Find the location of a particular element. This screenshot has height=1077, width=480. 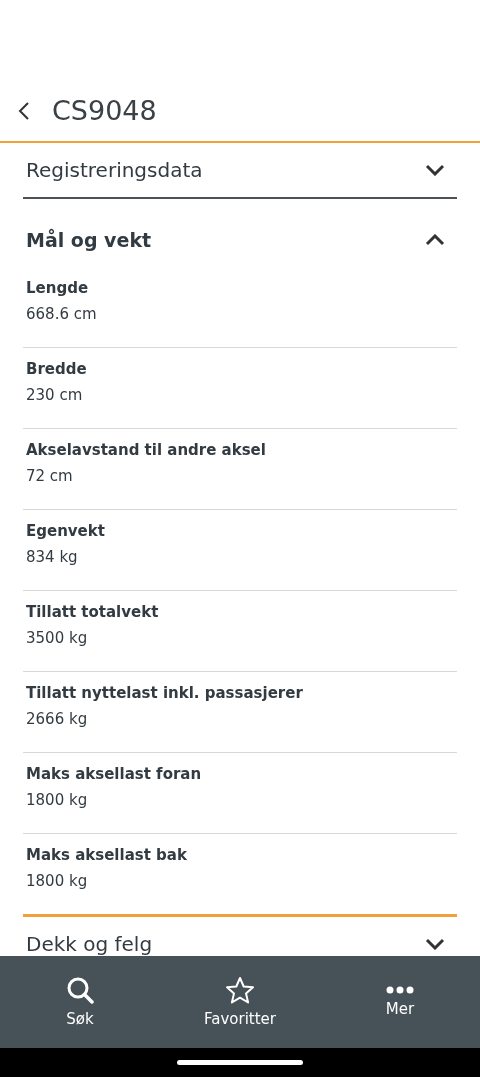

section-title: Dekk og felg is located at coordinates (89, 944).